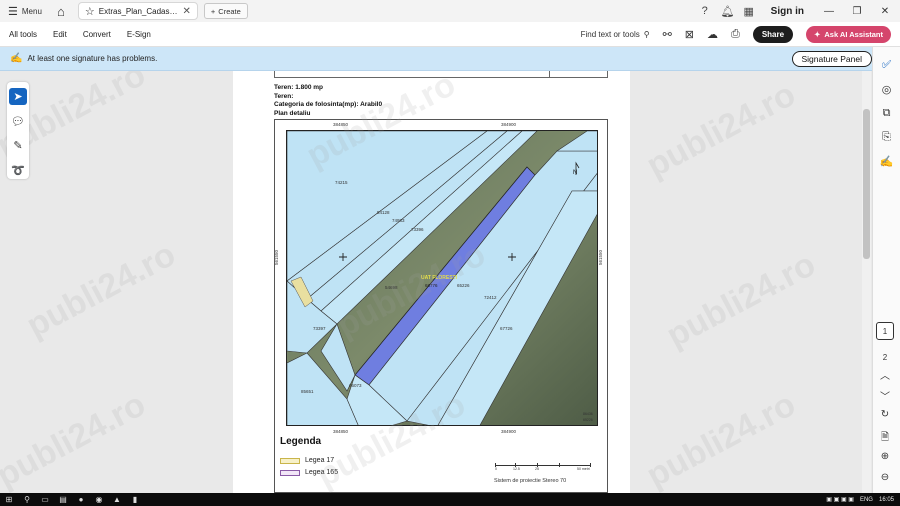 This screenshot has width=900, height=506. I want to click on menu-button: ☰ Menu, so click(25, 11).